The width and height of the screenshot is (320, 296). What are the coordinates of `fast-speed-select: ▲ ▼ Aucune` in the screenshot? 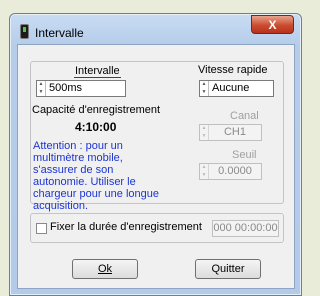 It's located at (236, 88).